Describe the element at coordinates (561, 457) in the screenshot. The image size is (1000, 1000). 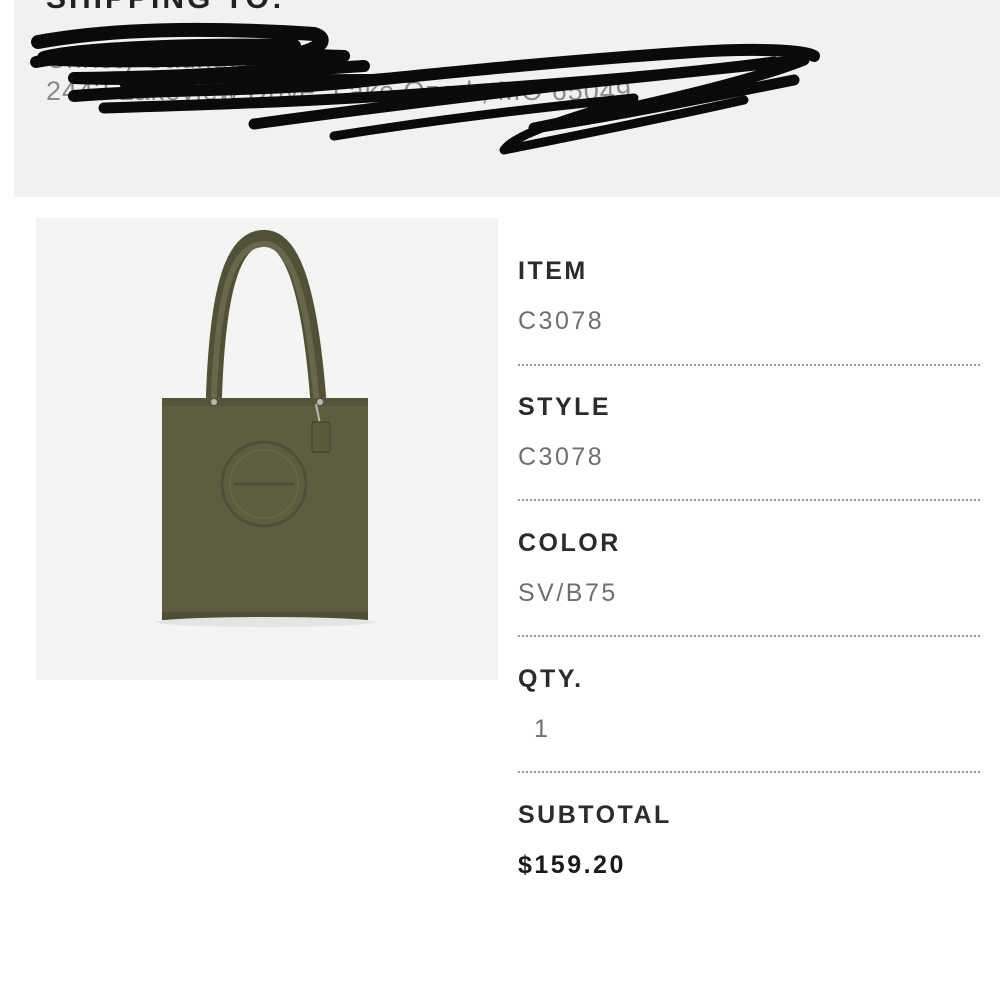
I see `style-value: C3078` at that location.